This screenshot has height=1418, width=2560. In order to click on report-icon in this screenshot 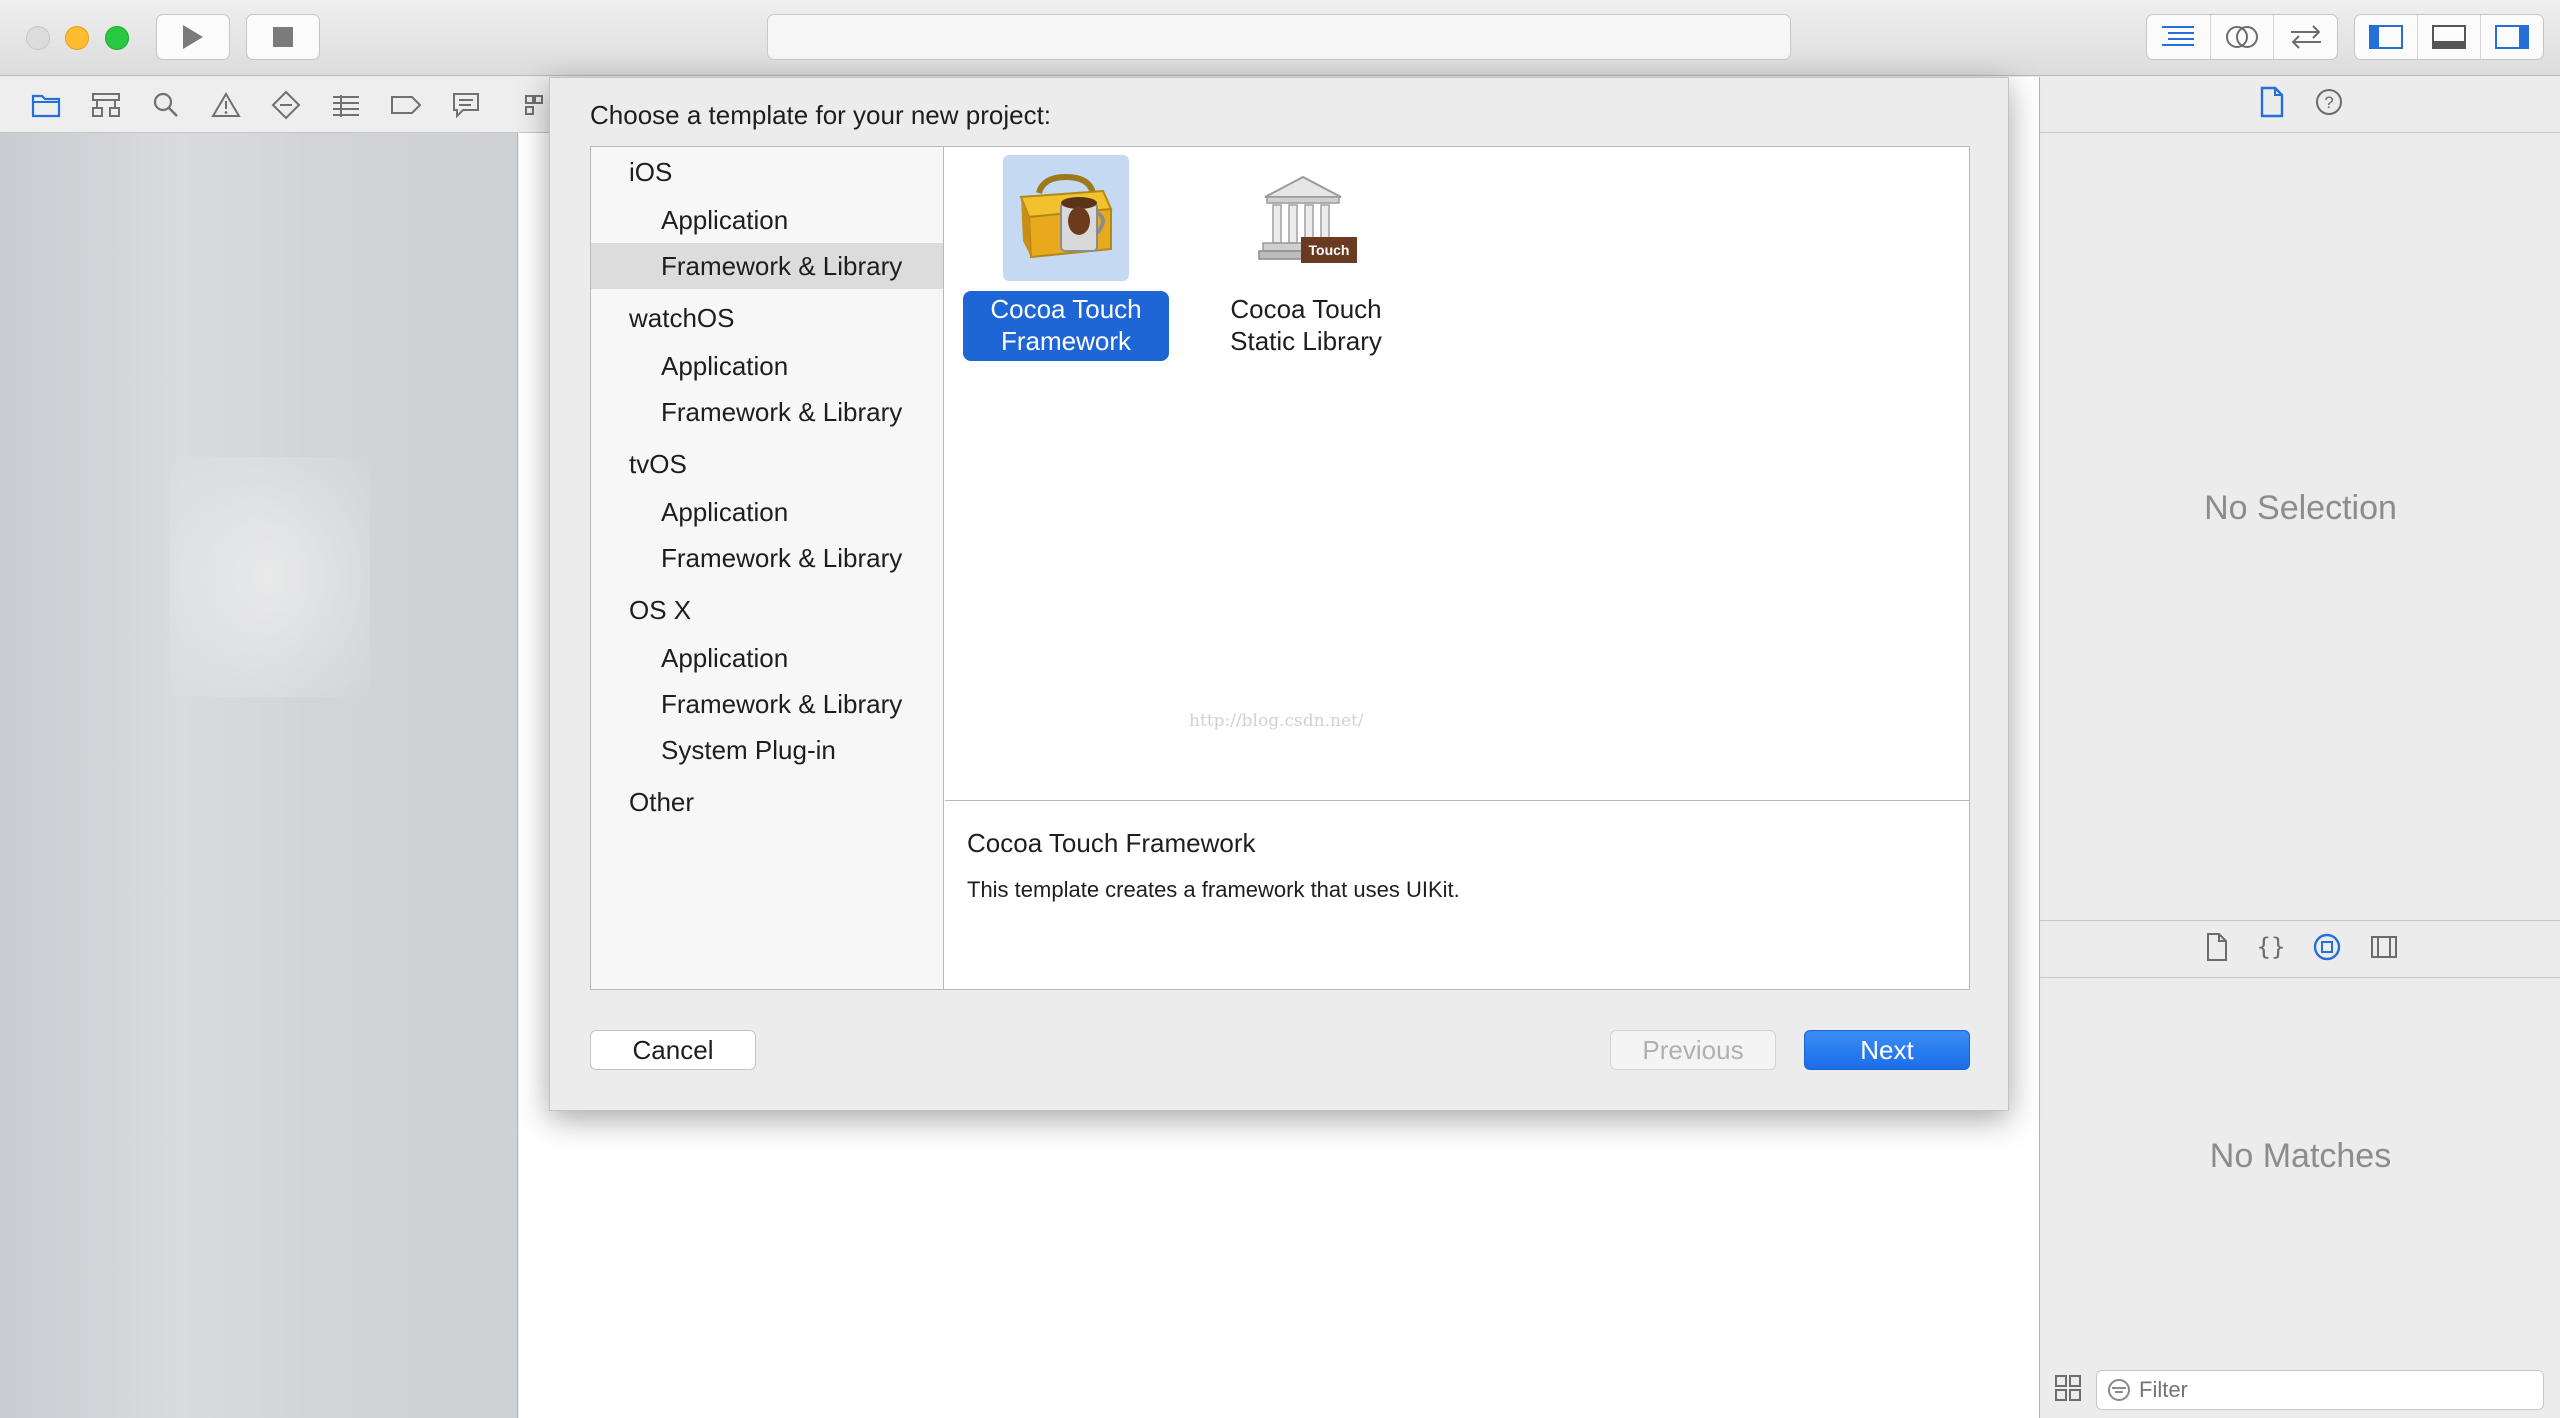, I will do `click(466, 105)`.